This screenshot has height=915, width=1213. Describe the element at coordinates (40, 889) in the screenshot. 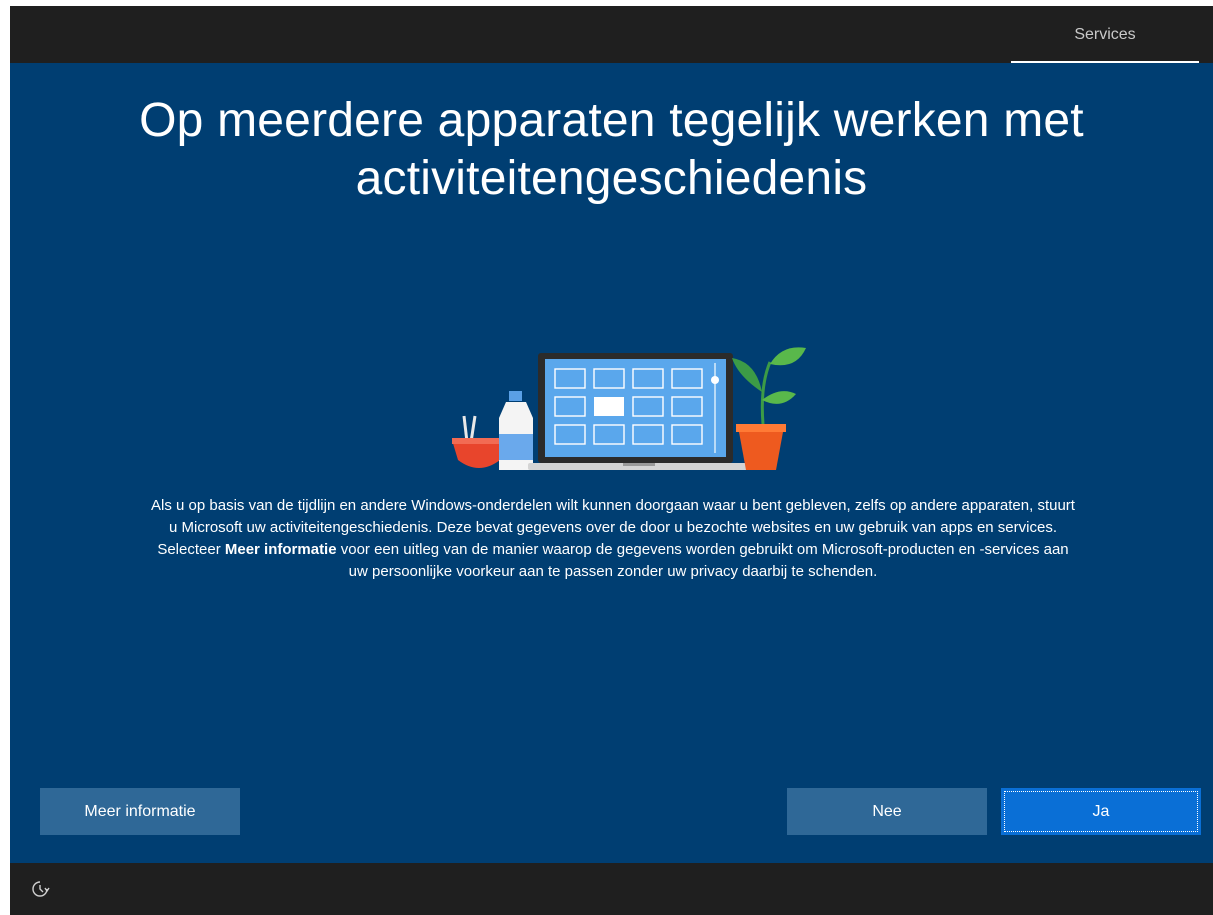

I see `ease-of-access-icon` at that location.